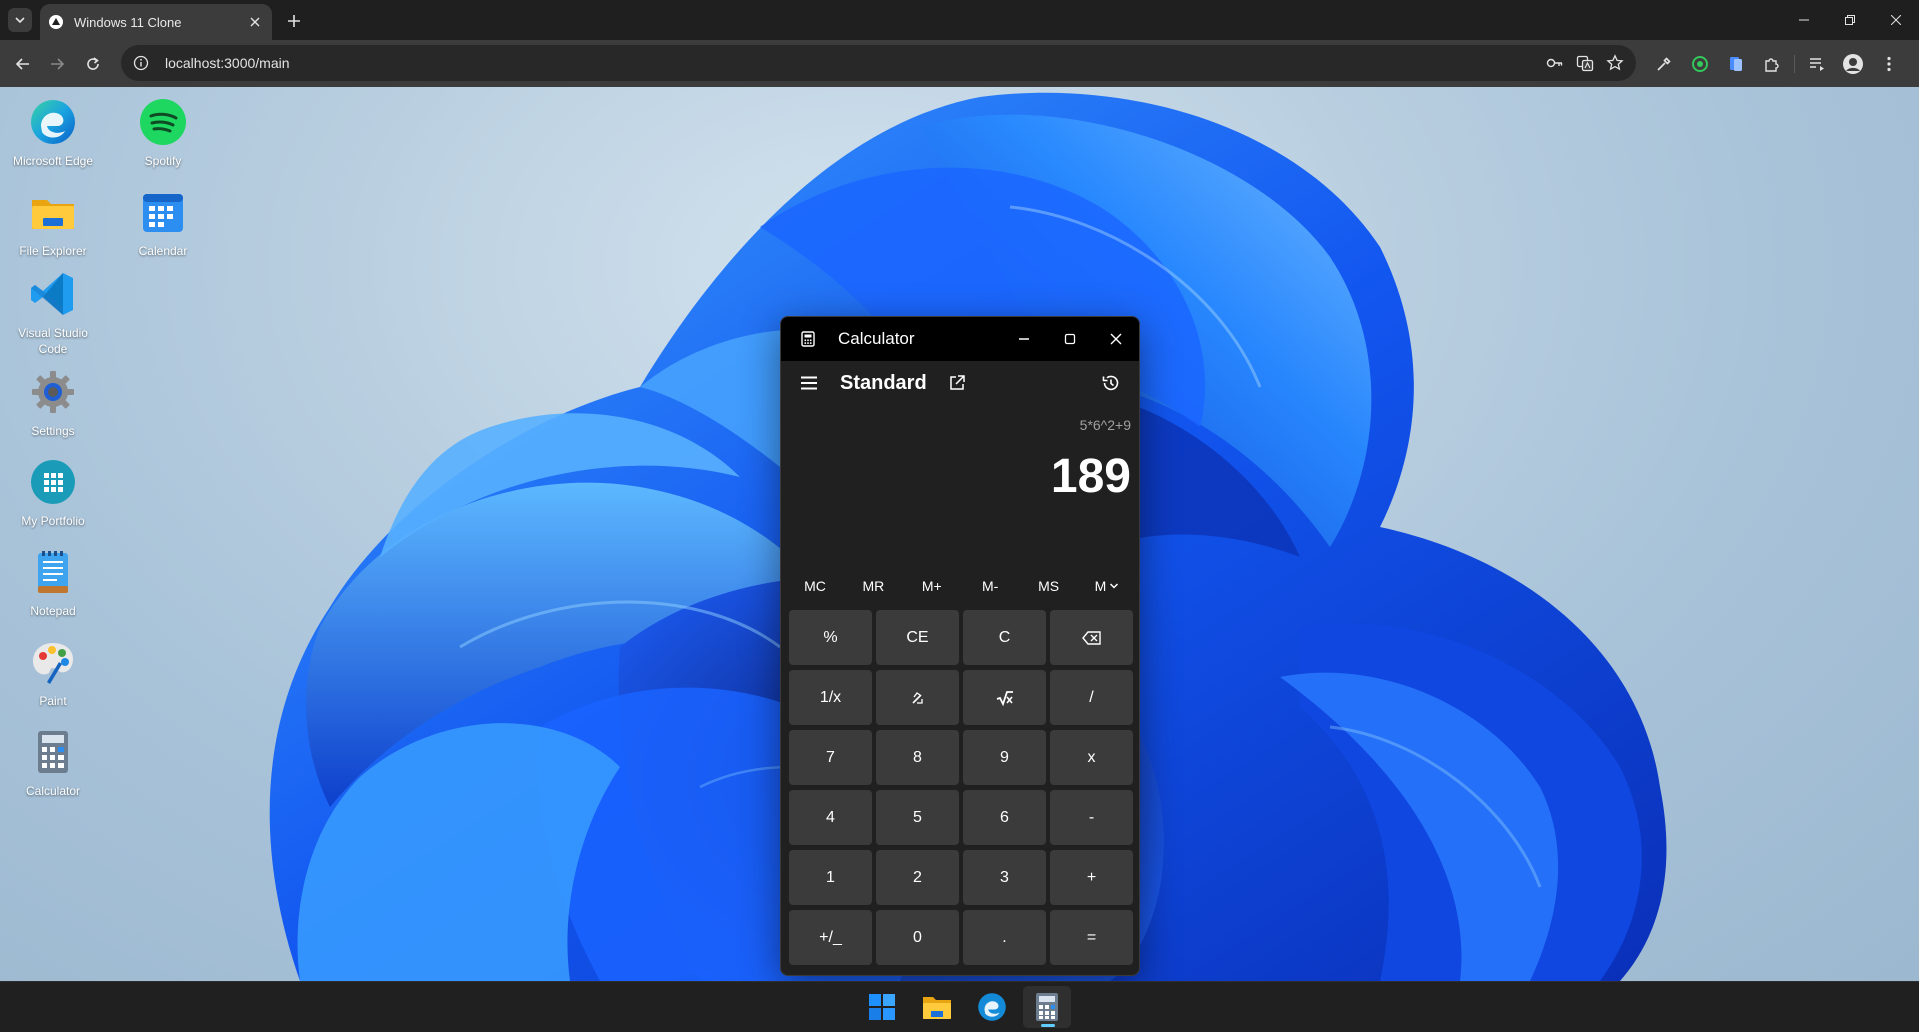  Describe the element at coordinates (1091, 877) in the screenshot. I see `key-add: +` at that location.